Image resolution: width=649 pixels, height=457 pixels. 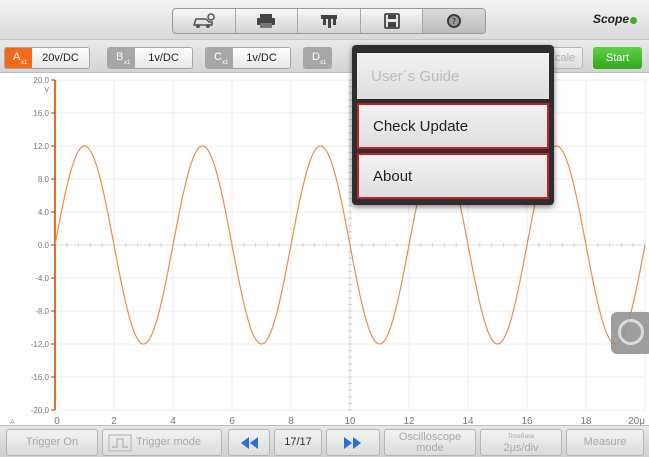 I want to click on channel-c-button: Cx1 1v/DC, so click(x=248, y=58).